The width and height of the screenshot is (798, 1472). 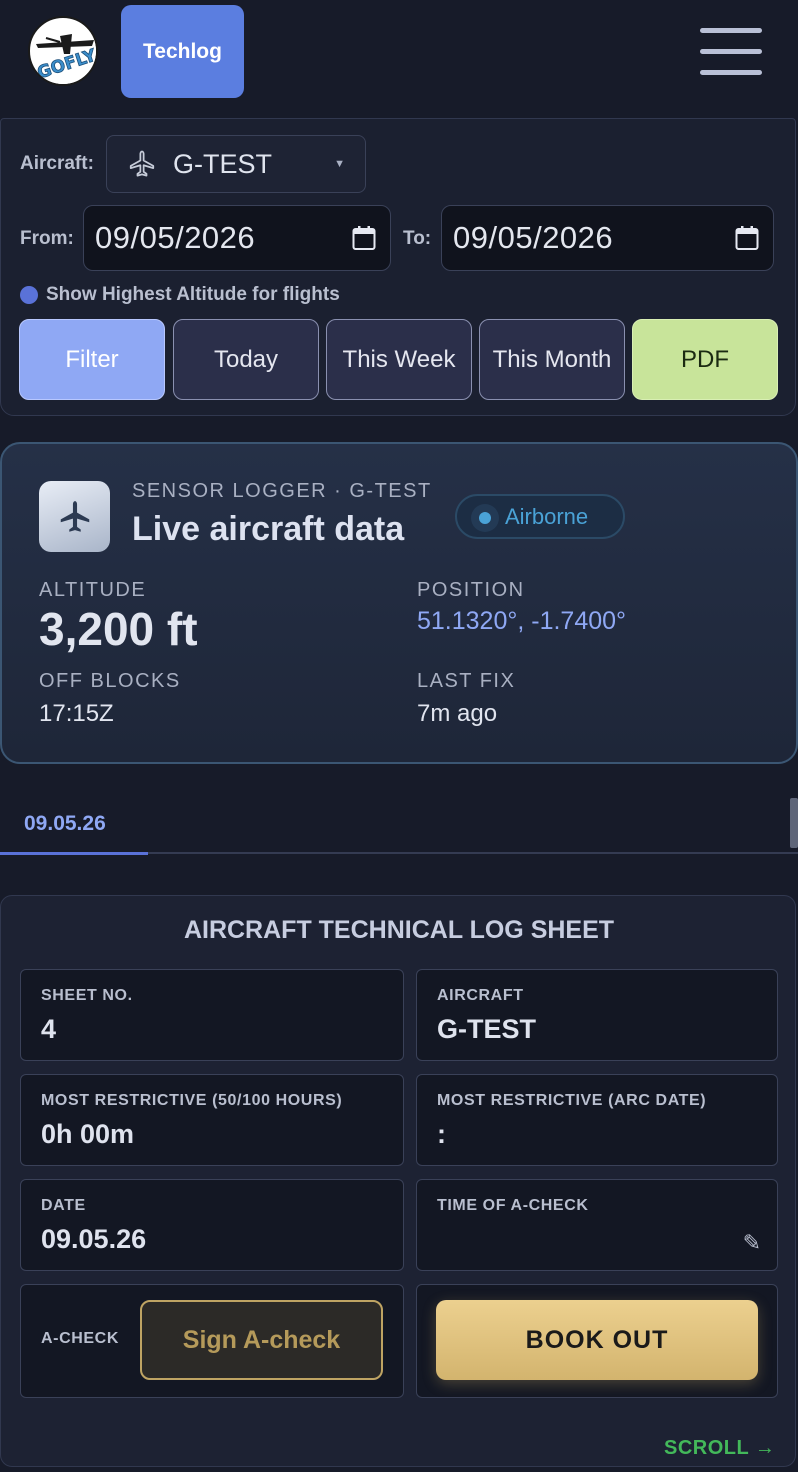 I want to click on sheet-no-field: SHEET NO. 4, so click(x=212, y=1015).